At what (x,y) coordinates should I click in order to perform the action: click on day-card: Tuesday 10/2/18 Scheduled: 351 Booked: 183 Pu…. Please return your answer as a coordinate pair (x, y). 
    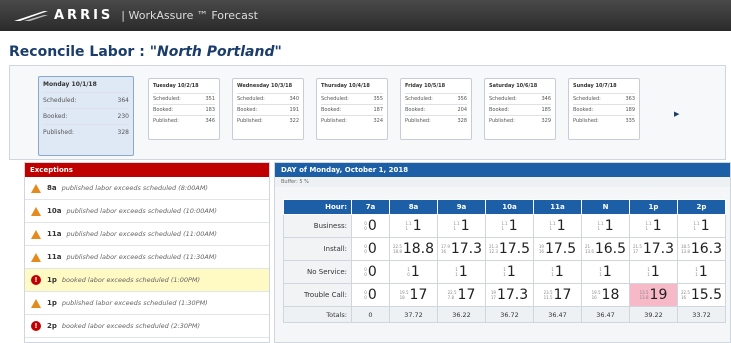
    Looking at the image, I should click on (184, 109).